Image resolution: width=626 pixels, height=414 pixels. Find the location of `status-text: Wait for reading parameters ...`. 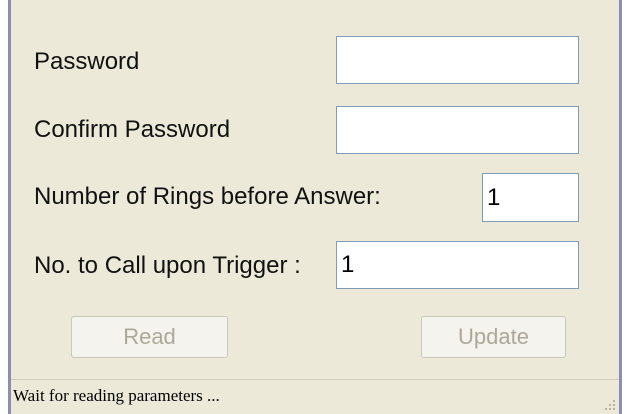

status-text: Wait for reading parameters ... is located at coordinates (116, 395).